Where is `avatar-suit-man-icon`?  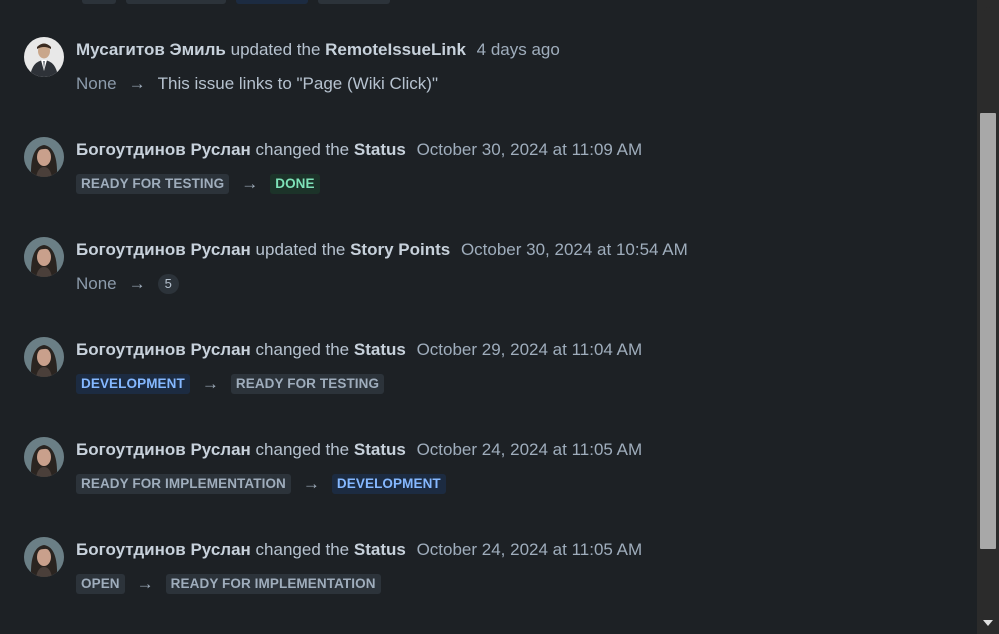 avatar-suit-man-icon is located at coordinates (44, 57).